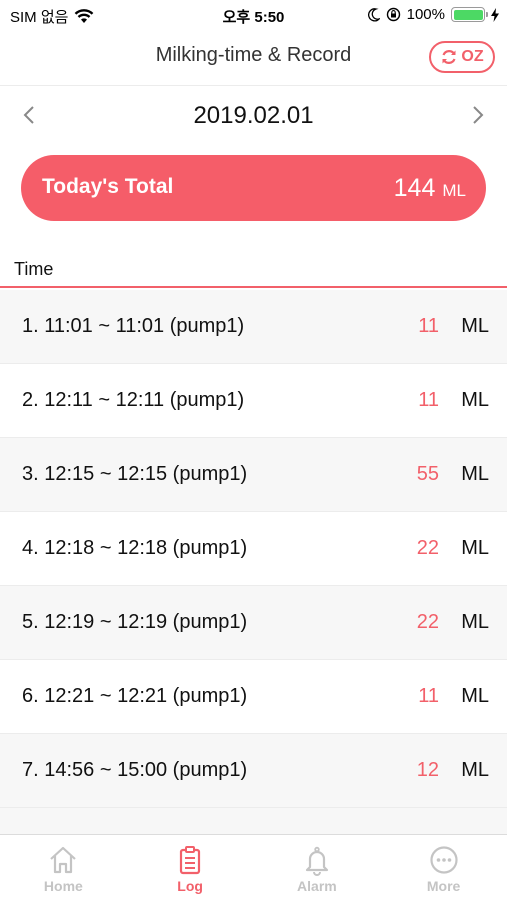 The height and width of the screenshot is (900, 507). What do you see at coordinates (135, 474) in the screenshot?
I see `record-time: 3. 12:15 ~ 12:15 (pump1)` at bounding box center [135, 474].